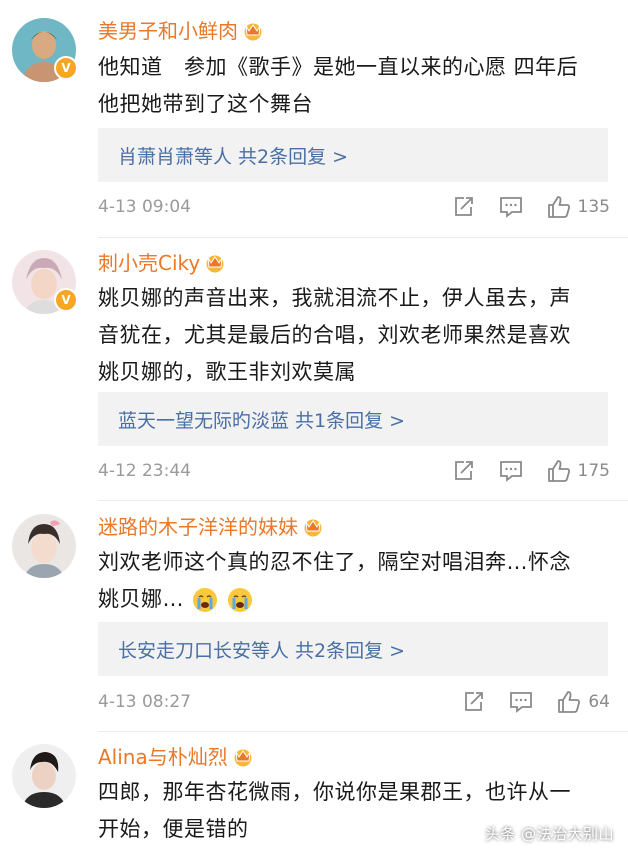 The width and height of the screenshot is (628, 856). Describe the element at coordinates (354, 207) in the screenshot. I see `comment-meta: 4-13 09:04 135` at that location.